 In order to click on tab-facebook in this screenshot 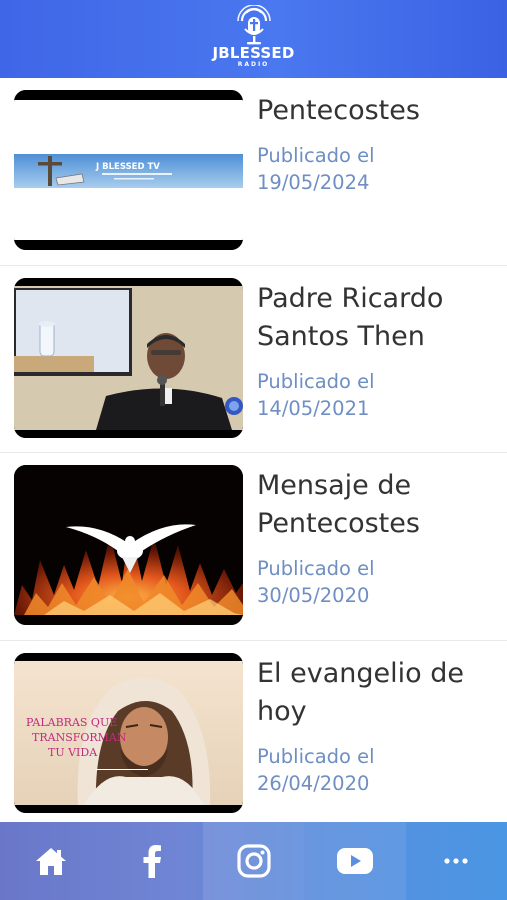, I will do `click(151, 861)`.